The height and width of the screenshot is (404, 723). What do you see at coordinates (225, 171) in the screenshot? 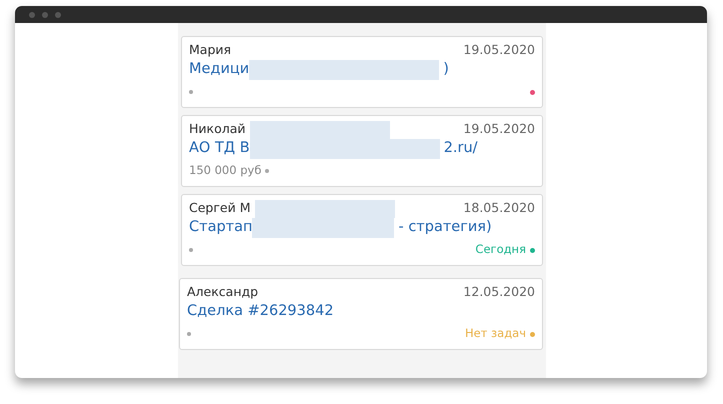
I see `deal-amount: 150 000 руб` at bounding box center [225, 171].